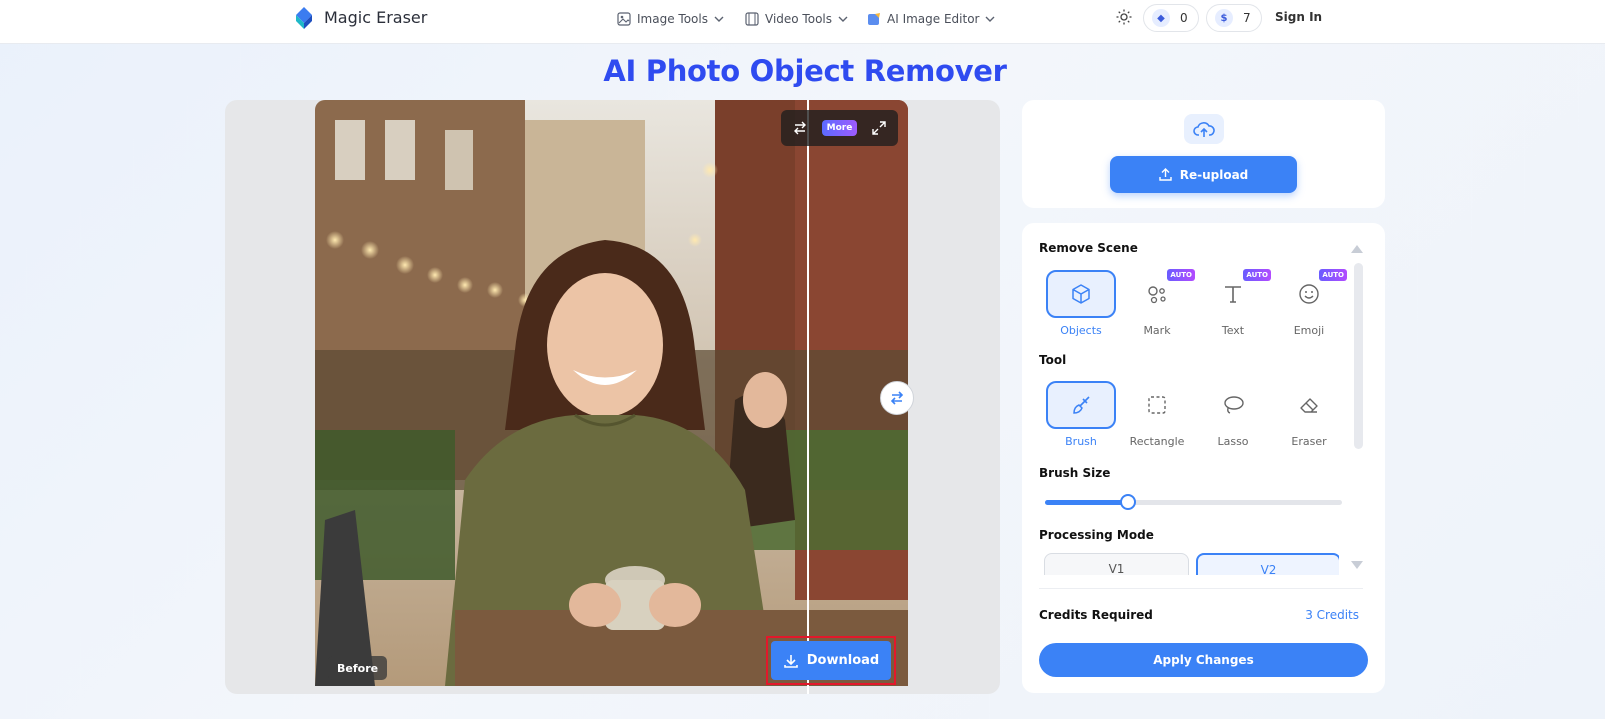 The height and width of the screenshot is (719, 1605). I want to click on mode-v1-button: V1, so click(1116, 564).